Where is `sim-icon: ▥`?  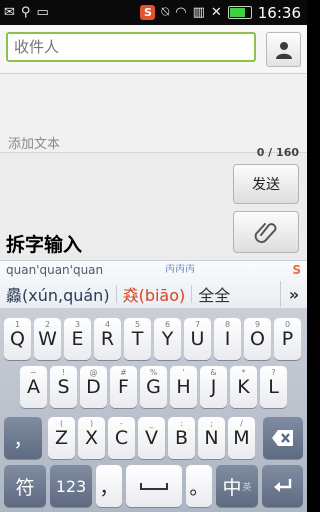
sim-icon: ▥ is located at coordinates (198, 12).